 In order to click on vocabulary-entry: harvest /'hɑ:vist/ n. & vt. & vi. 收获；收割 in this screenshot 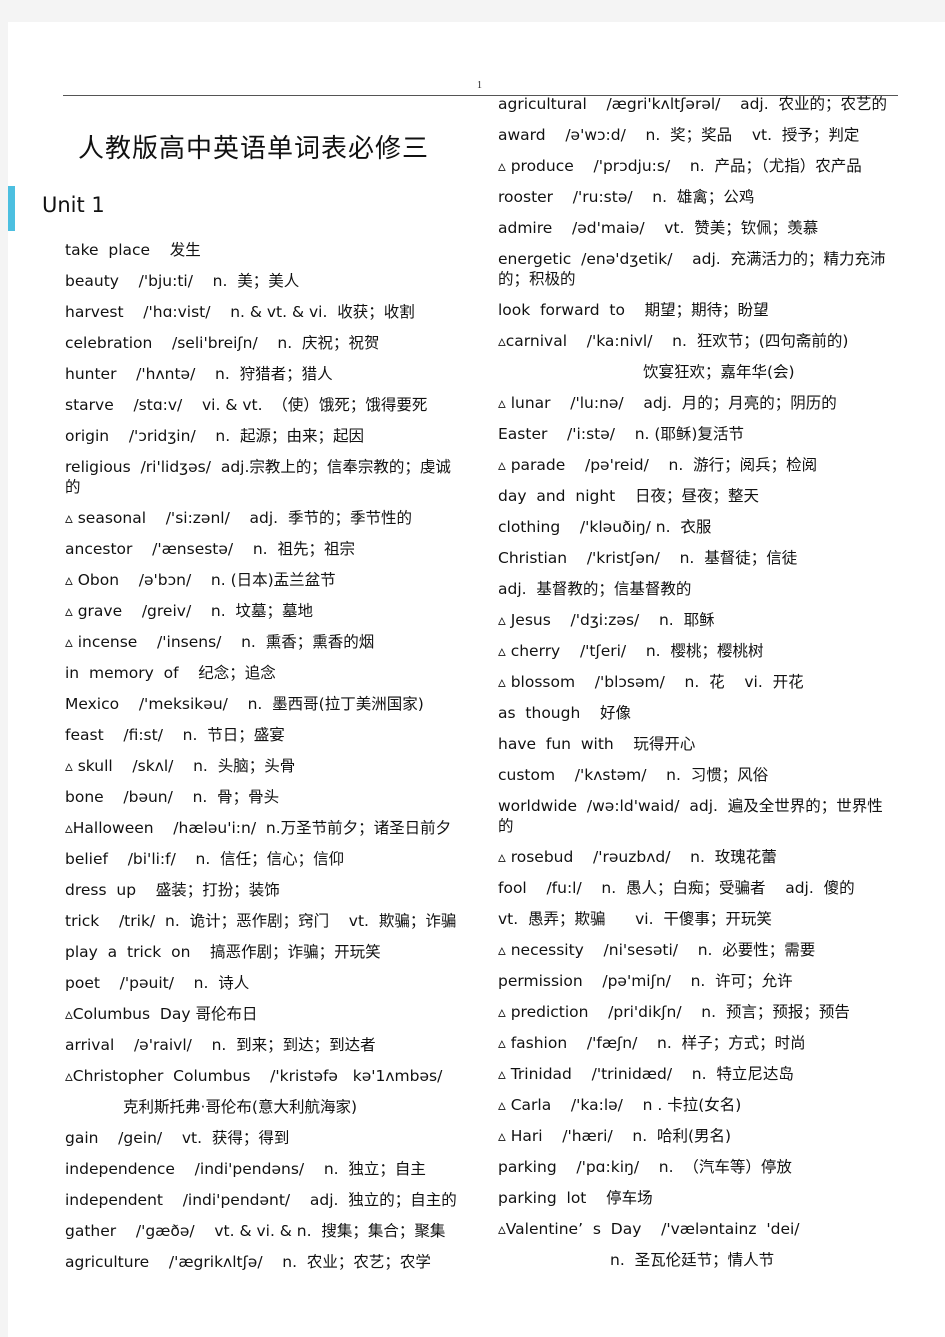, I will do `click(240, 312)`.